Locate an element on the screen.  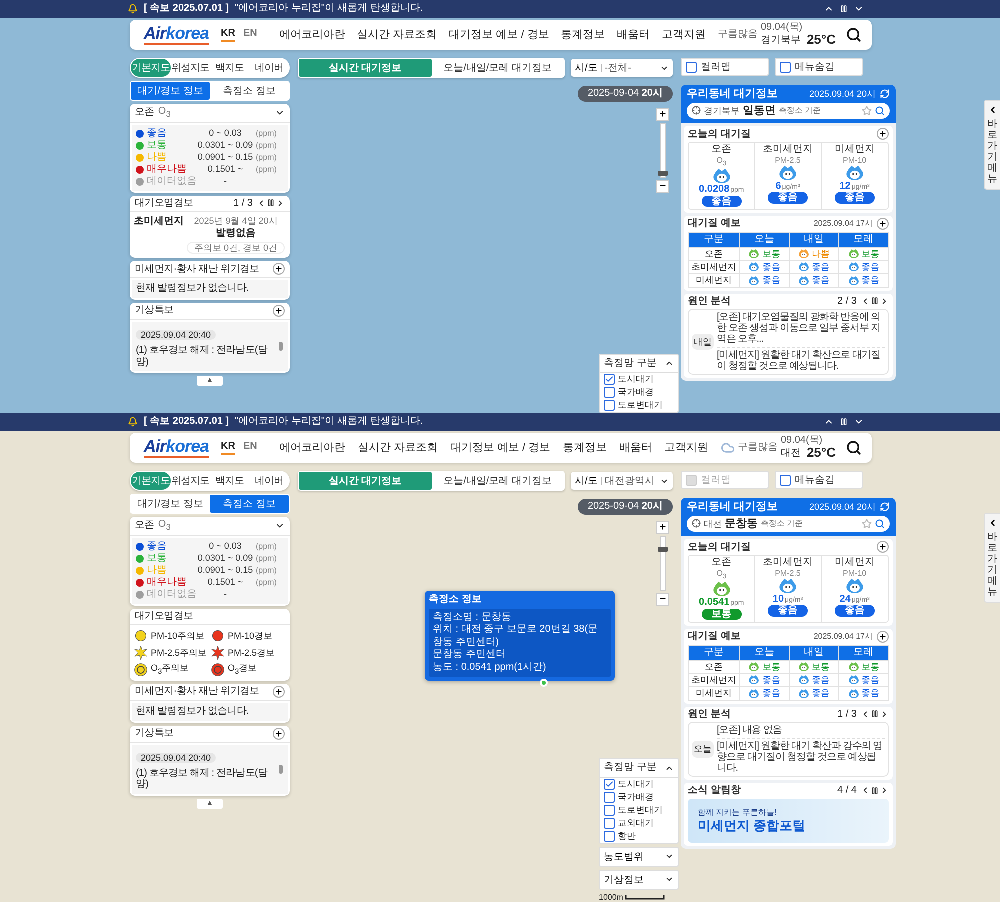
table-header-cell: 구분 is located at coordinates (714, 240).